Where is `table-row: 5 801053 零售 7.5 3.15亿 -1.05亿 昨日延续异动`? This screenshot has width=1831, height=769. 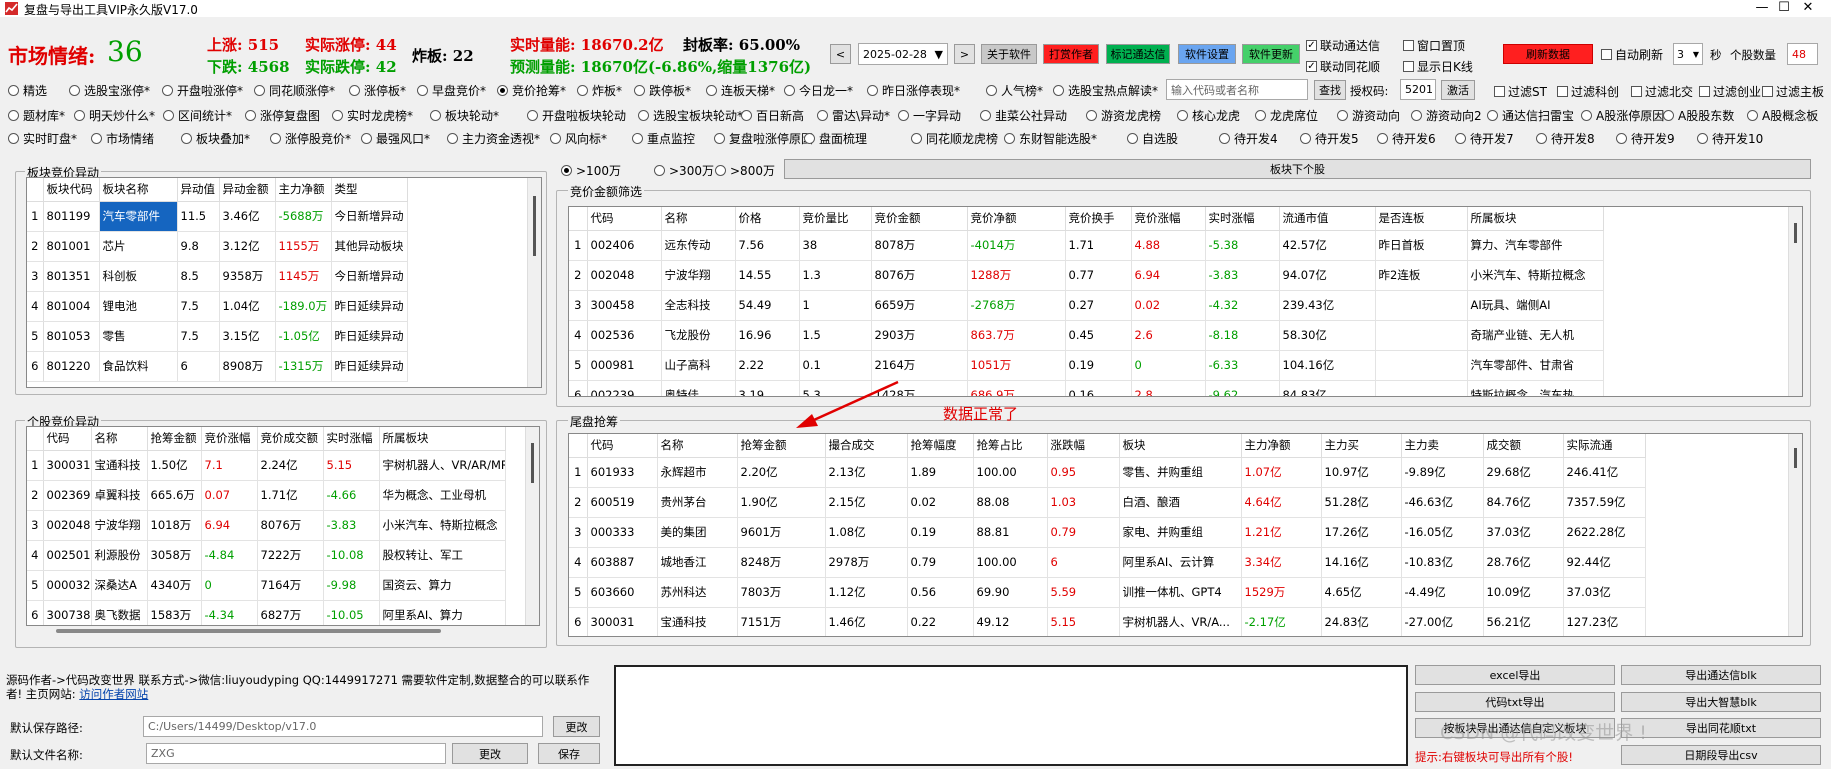
table-row: 5 801053 零售 7.5 3.15亿 -1.05亿 昨日延续异动 is located at coordinates (217, 336).